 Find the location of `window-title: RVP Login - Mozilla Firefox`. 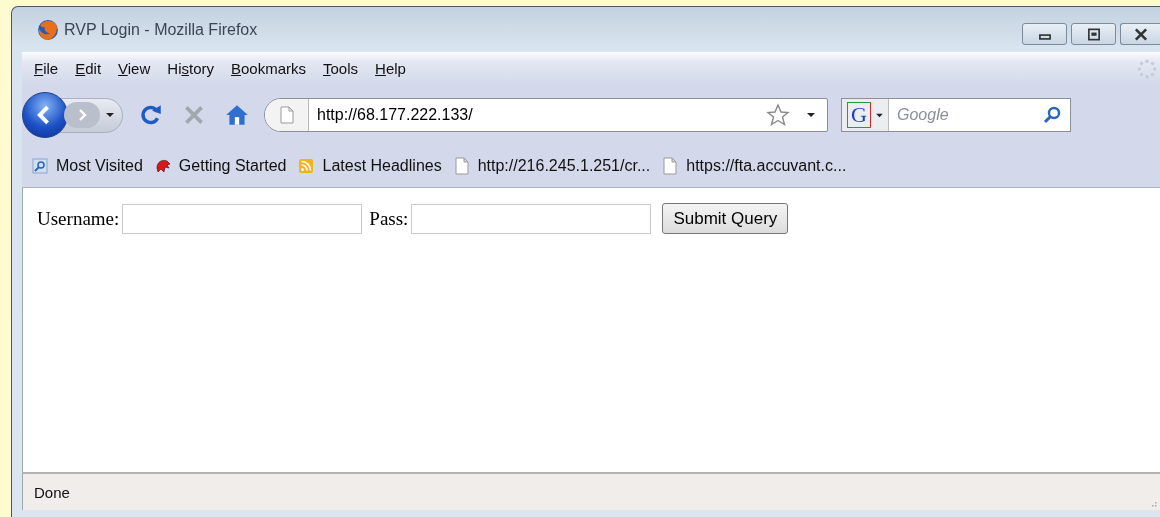

window-title: RVP Login - Mozilla Firefox is located at coordinates (161, 29).